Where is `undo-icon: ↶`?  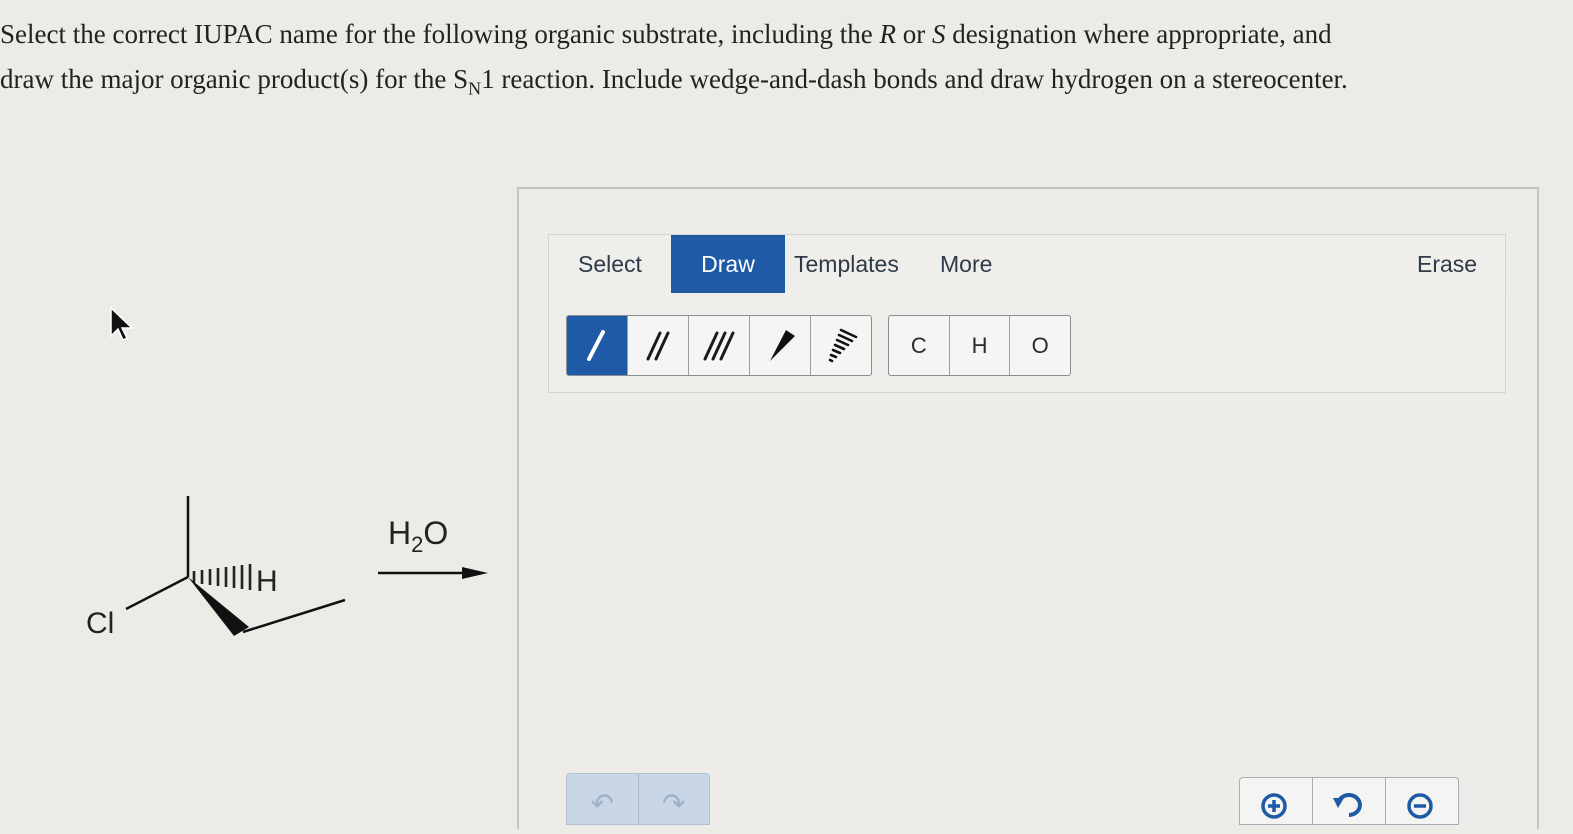 undo-icon: ↶ is located at coordinates (602, 803).